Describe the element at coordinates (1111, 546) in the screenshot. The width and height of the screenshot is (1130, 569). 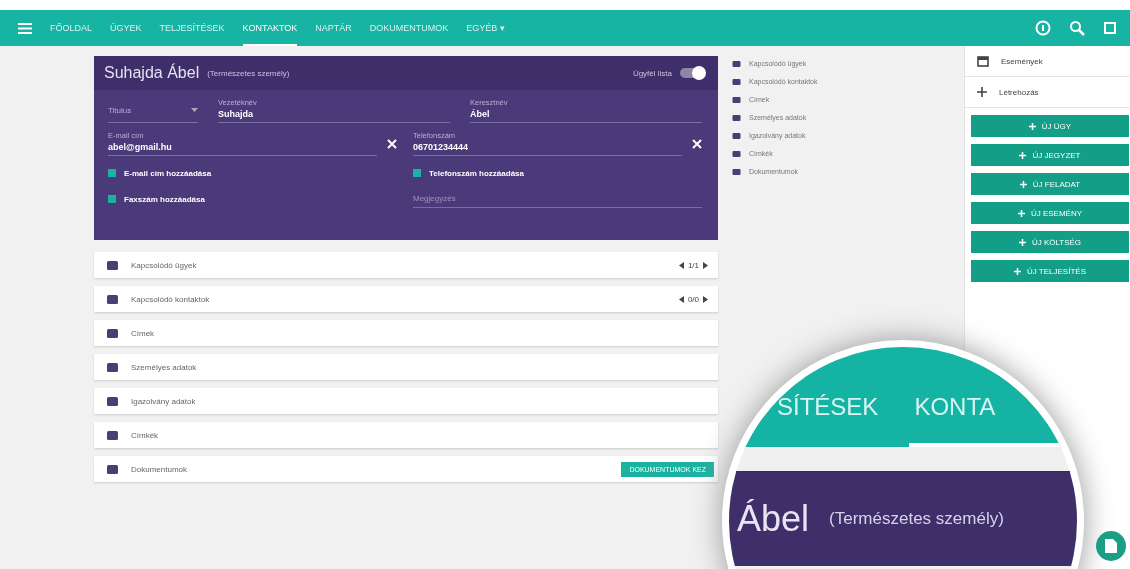
I see `document-icon` at that location.